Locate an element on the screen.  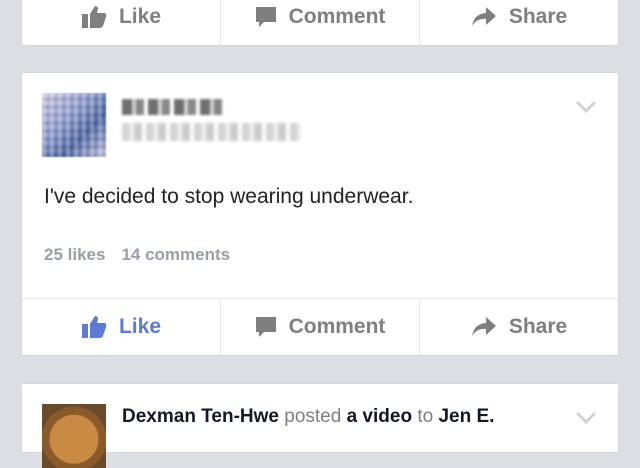
author-name: Dexman Ten-Hwe is located at coordinates (200, 416).